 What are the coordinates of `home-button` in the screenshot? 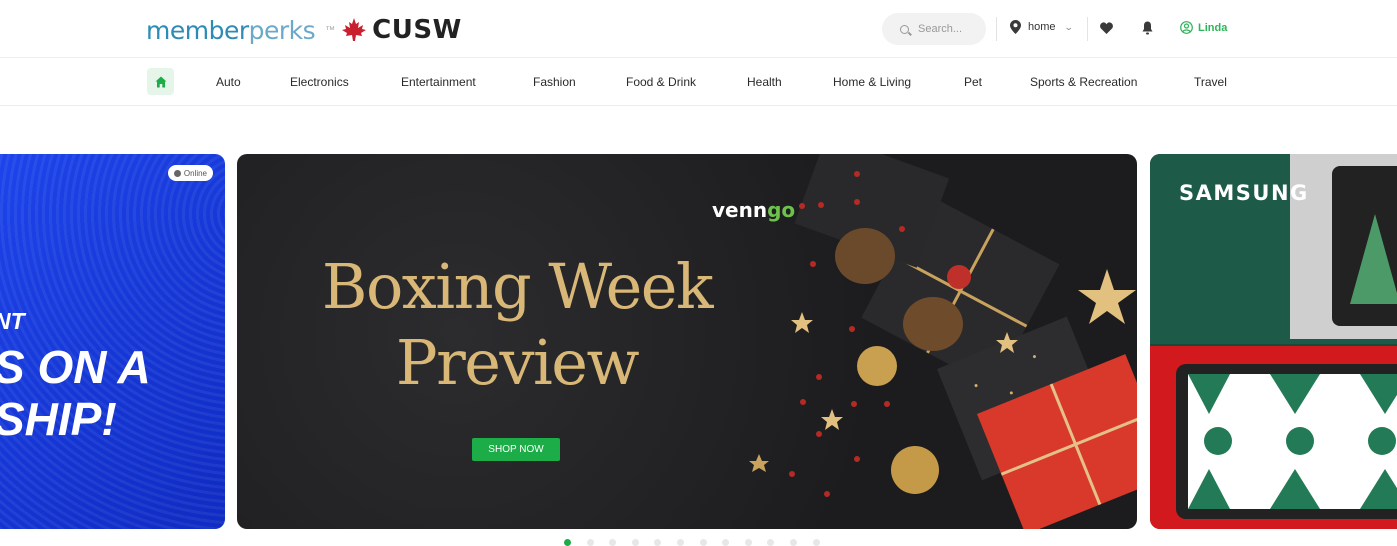 It's located at (160, 81).